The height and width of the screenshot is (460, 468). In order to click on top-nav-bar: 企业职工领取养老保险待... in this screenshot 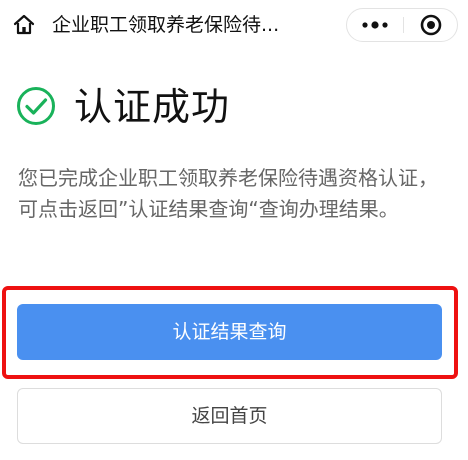, I will do `click(234, 26)`.